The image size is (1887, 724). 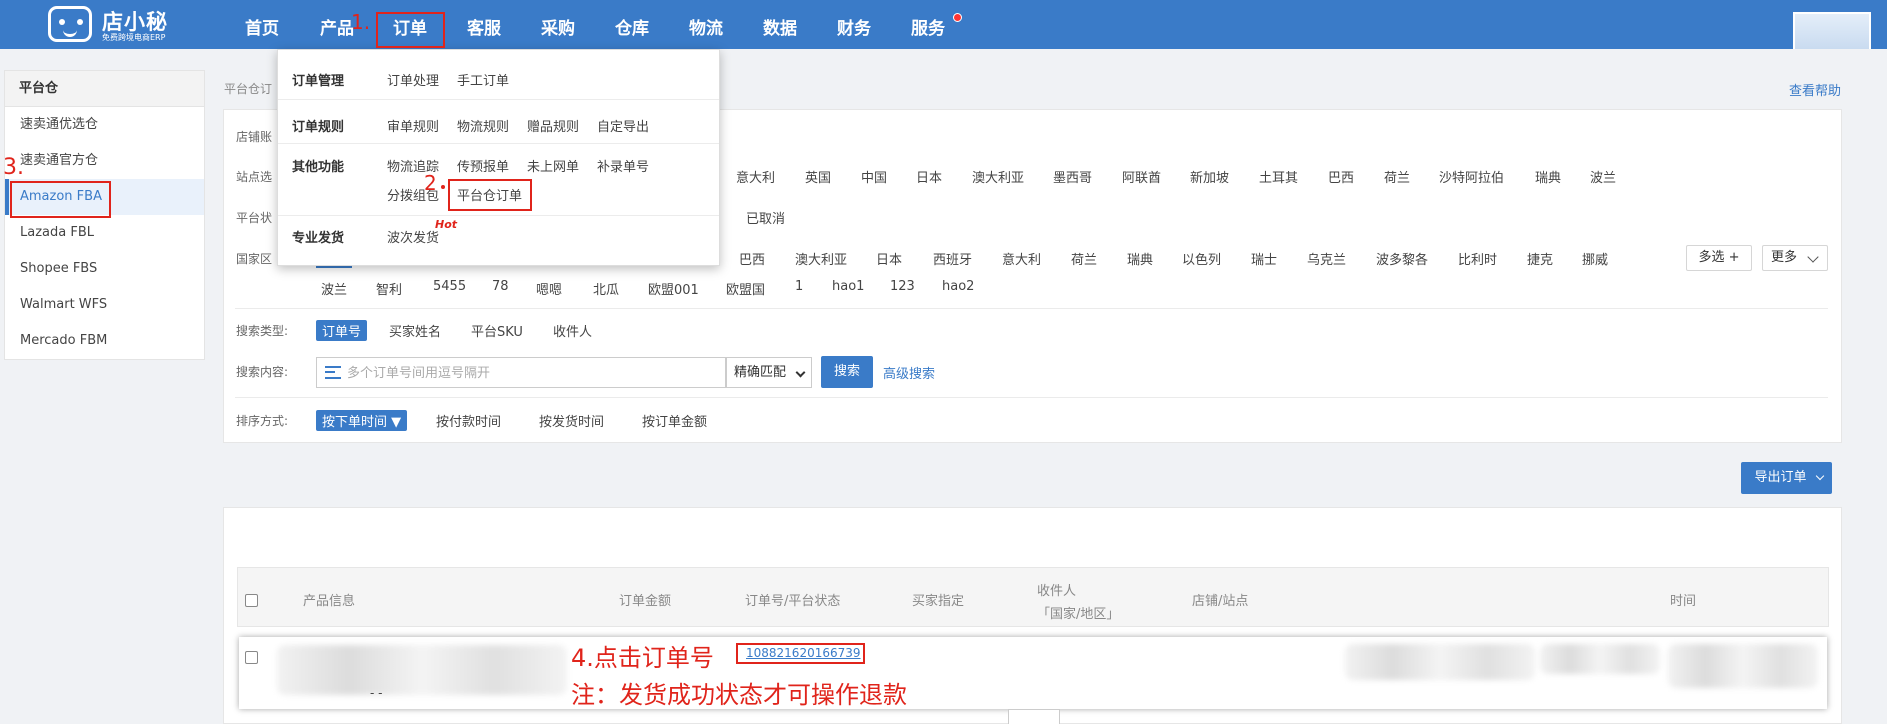 What do you see at coordinates (1603, 176) in the screenshot?
I see `site-option-poland: 波兰` at bounding box center [1603, 176].